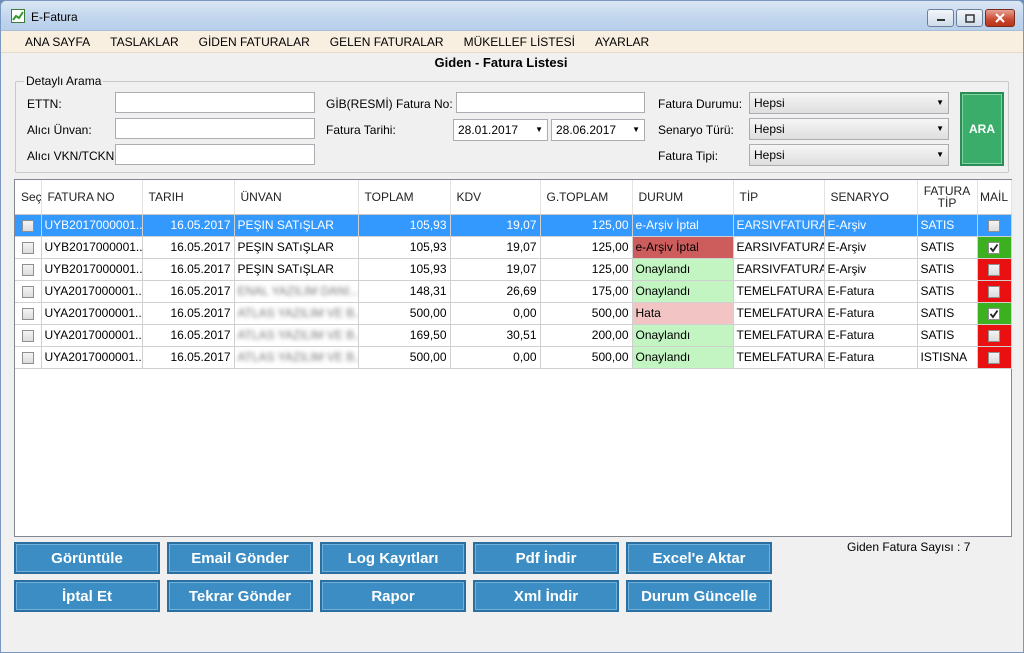  Describe the element at coordinates (87, 558) in the screenshot. I see `goruntule-button: Görüntüle` at that location.